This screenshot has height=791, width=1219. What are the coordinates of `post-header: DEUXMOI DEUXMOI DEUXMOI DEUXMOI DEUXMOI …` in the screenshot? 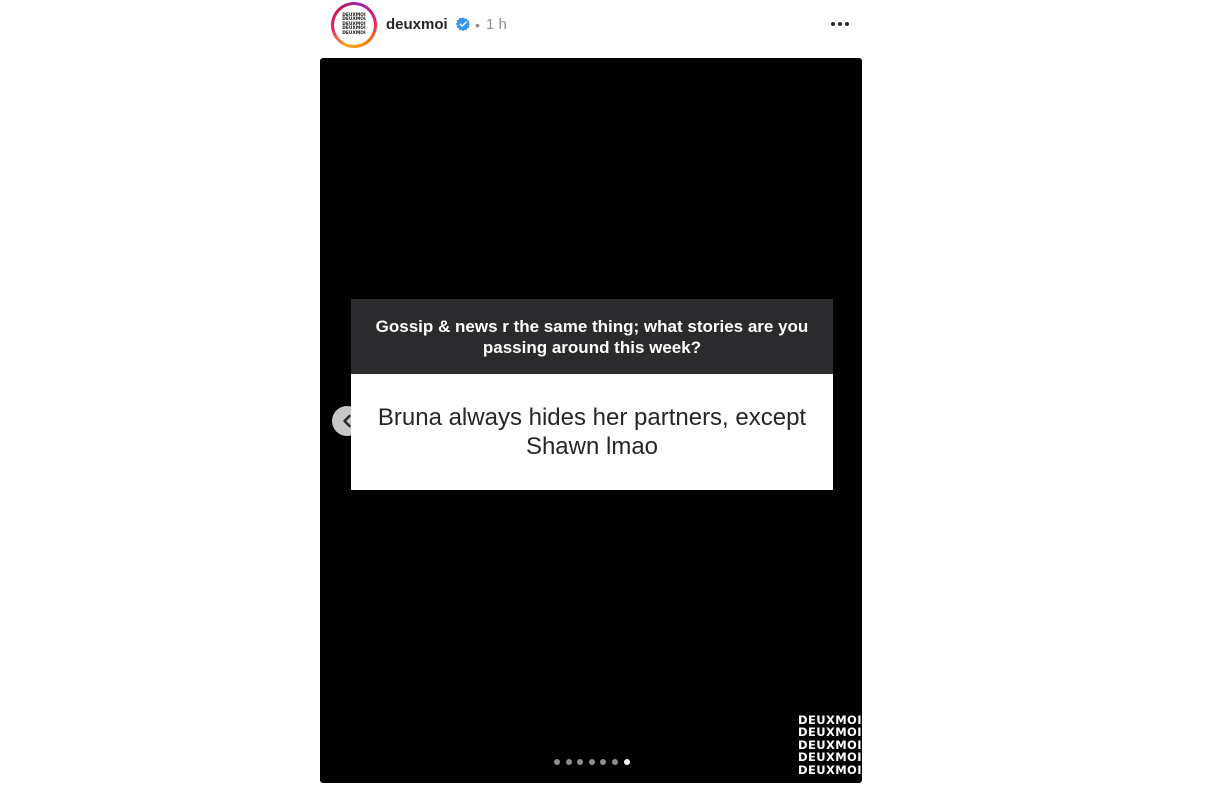 It's located at (591, 25).